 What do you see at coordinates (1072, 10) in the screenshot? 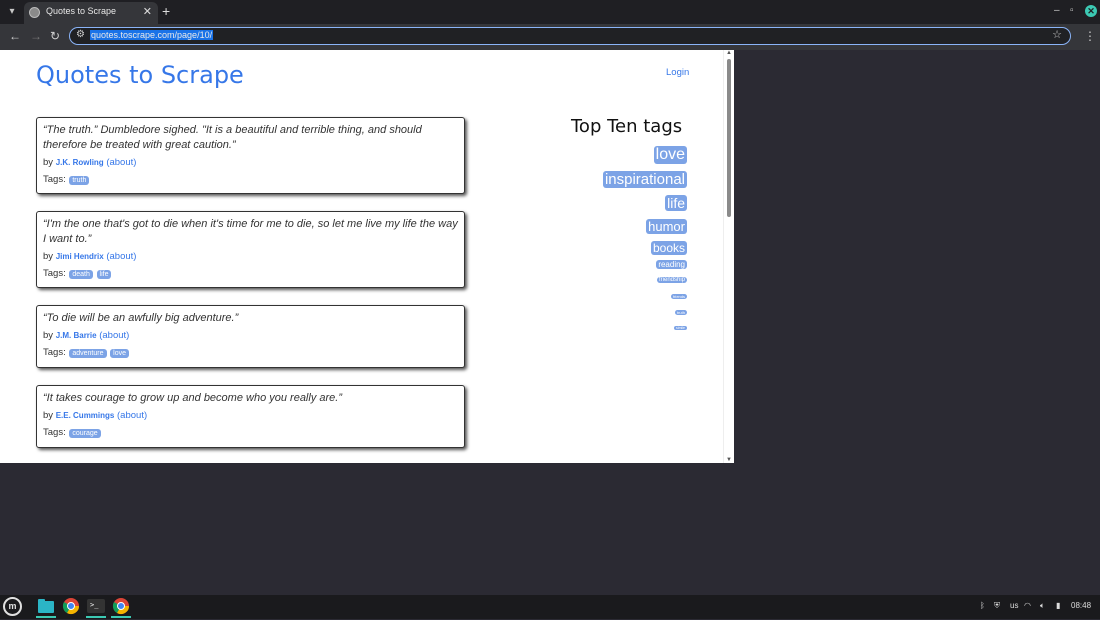
I see `restore-icon: ▫` at bounding box center [1072, 10].